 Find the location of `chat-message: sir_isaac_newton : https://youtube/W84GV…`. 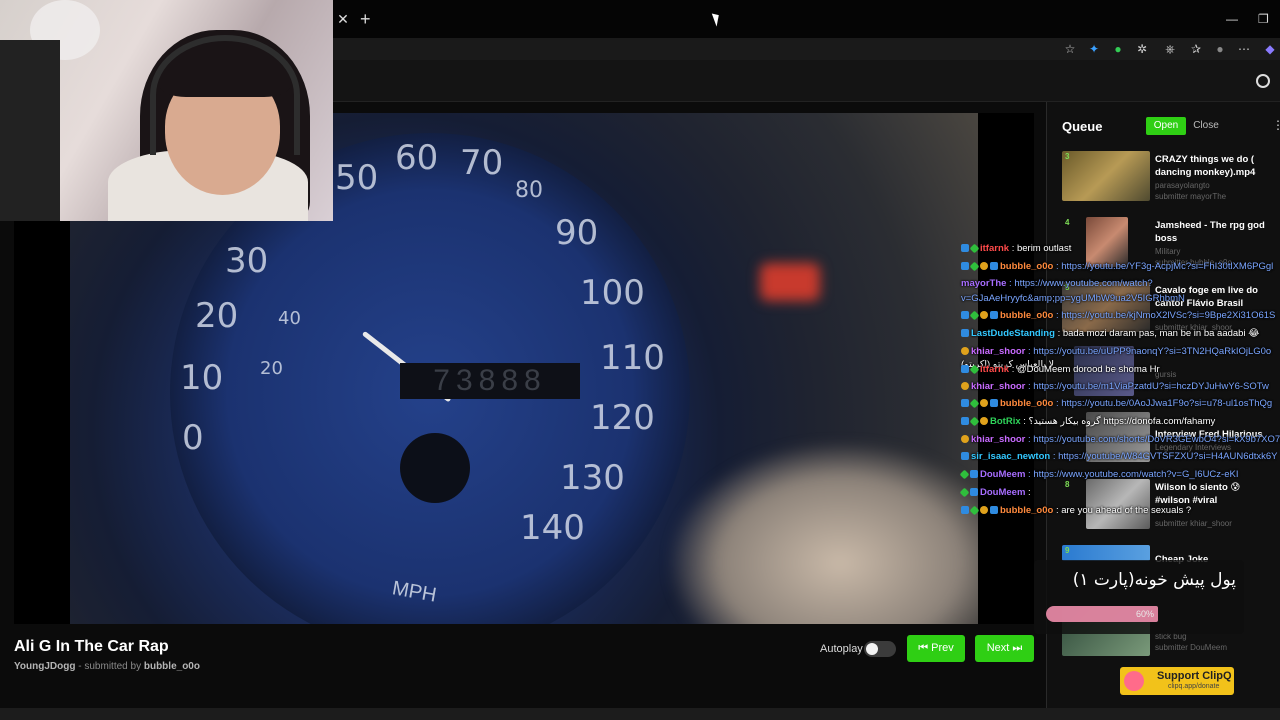

chat-message: sir_isaac_newton : https://youtube/W84GV… is located at coordinates (1119, 456).